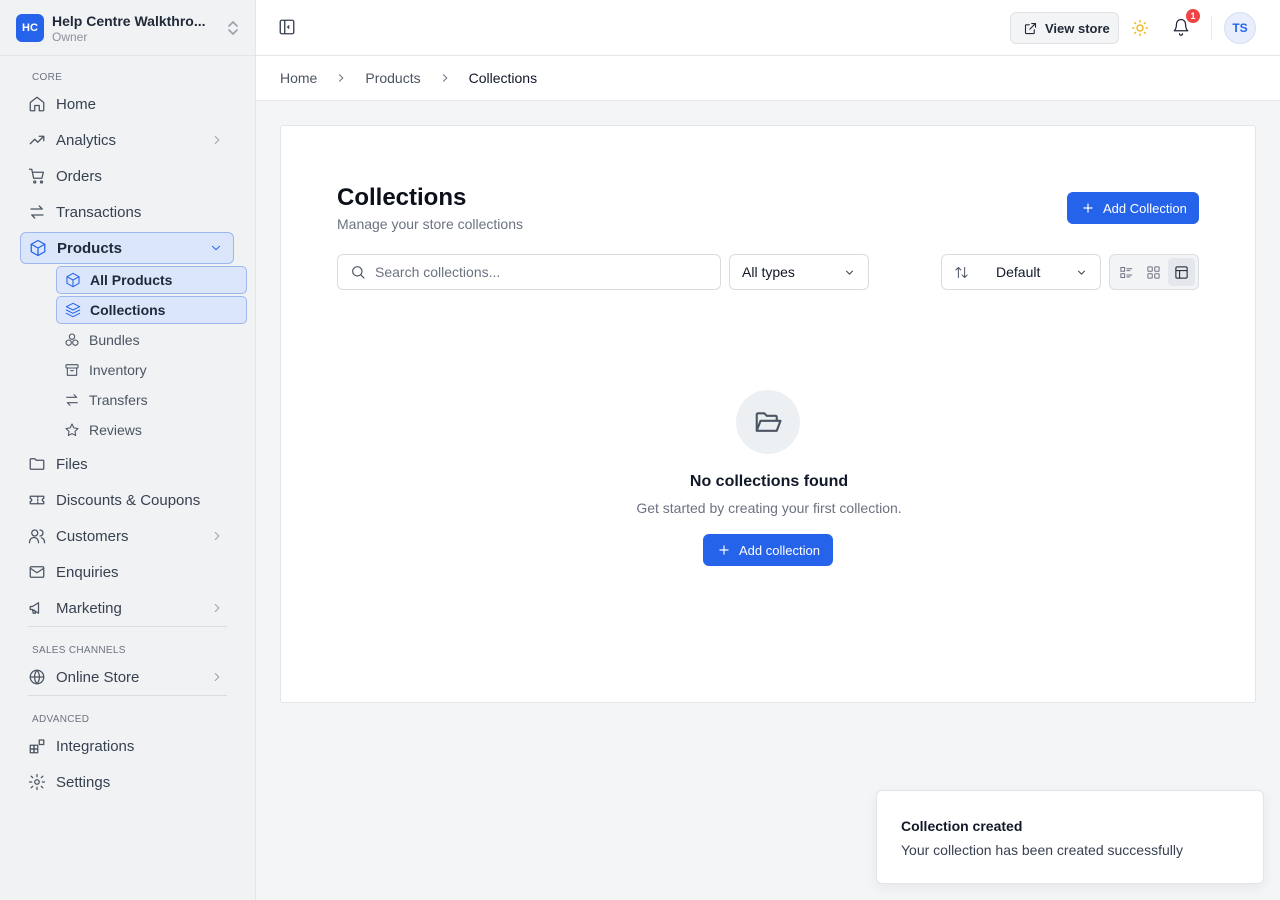 This screenshot has width=1280, height=900. What do you see at coordinates (288, 28) in the screenshot?
I see `sidebar-toggle-button` at bounding box center [288, 28].